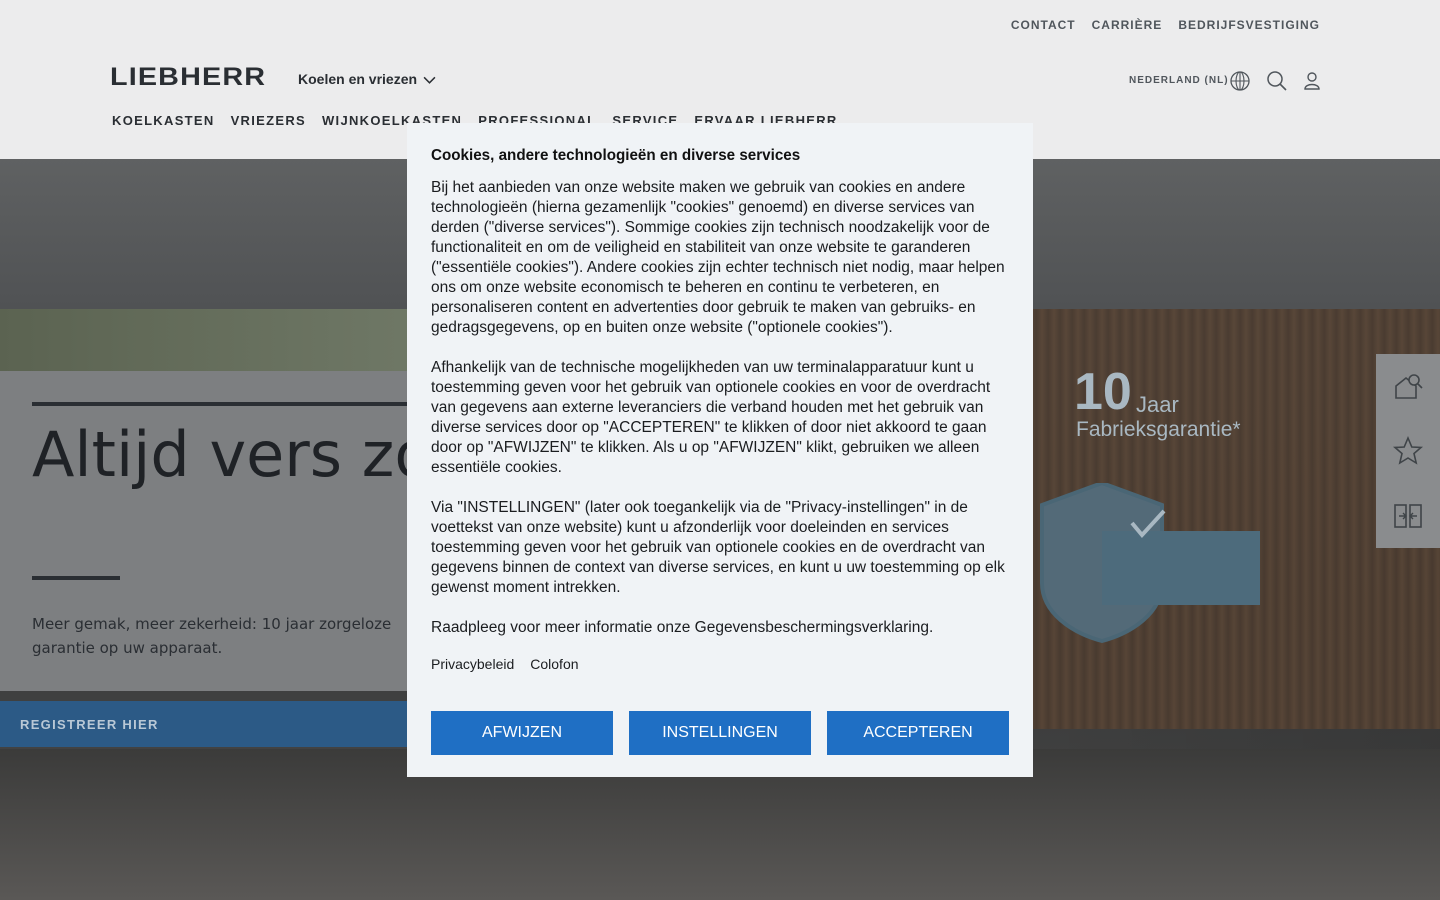  Describe the element at coordinates (1277, 81) in the screenshot. I see `search-icon` at that location.